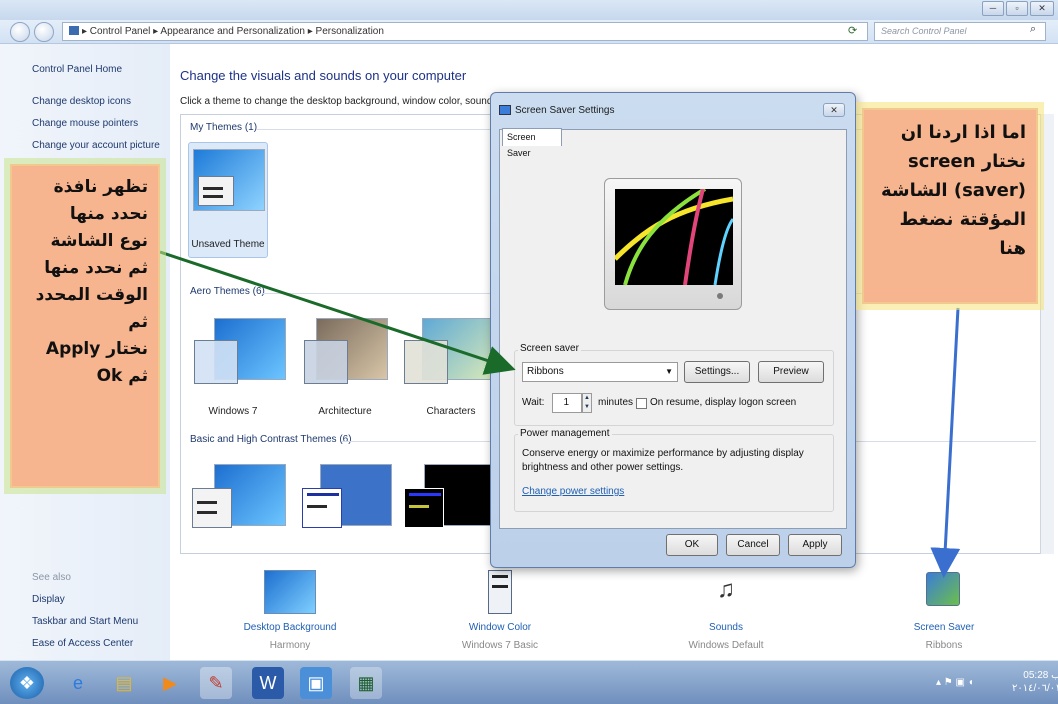 The width and height of the screenshot is (1058, 704). What do you see at coordinates (726, 589) in the screenshot?
I see `sounds-icon: ♫` at bounding box center [726, 589].